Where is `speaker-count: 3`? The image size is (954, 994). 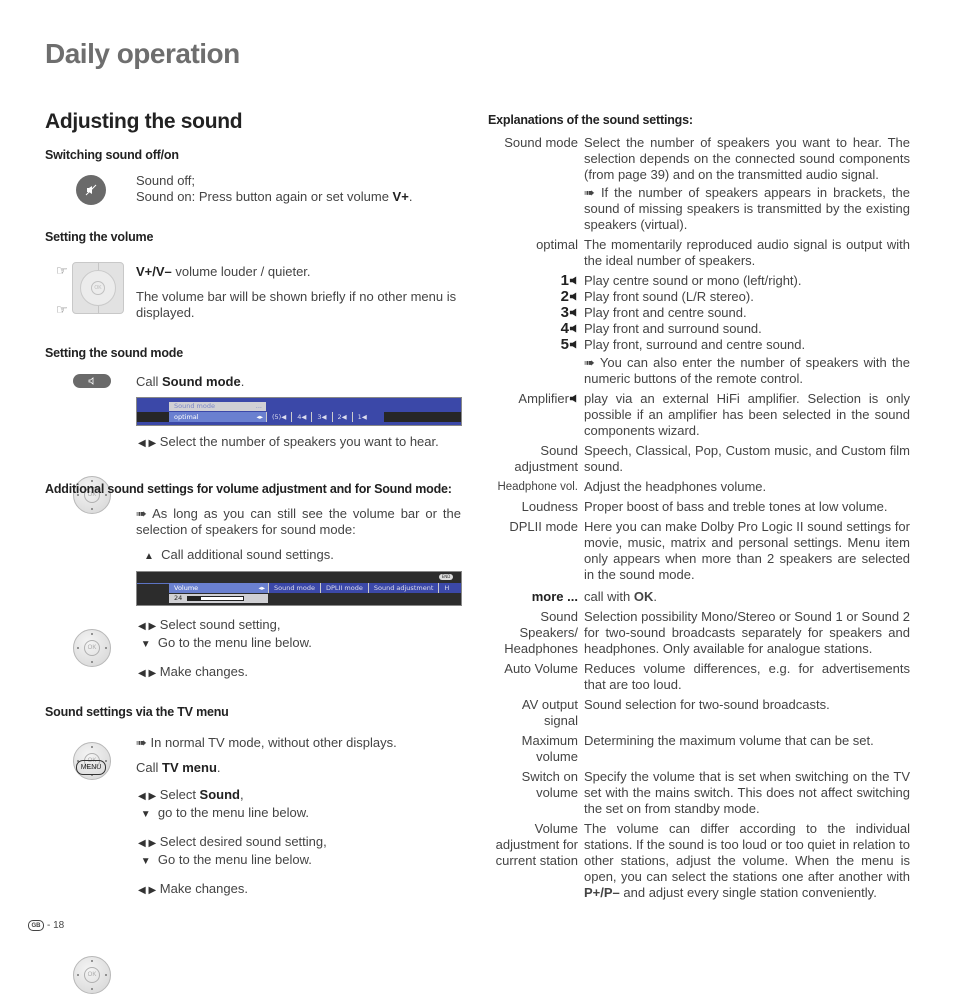 speaker-count: 3 is located at coordinates (564, 312).